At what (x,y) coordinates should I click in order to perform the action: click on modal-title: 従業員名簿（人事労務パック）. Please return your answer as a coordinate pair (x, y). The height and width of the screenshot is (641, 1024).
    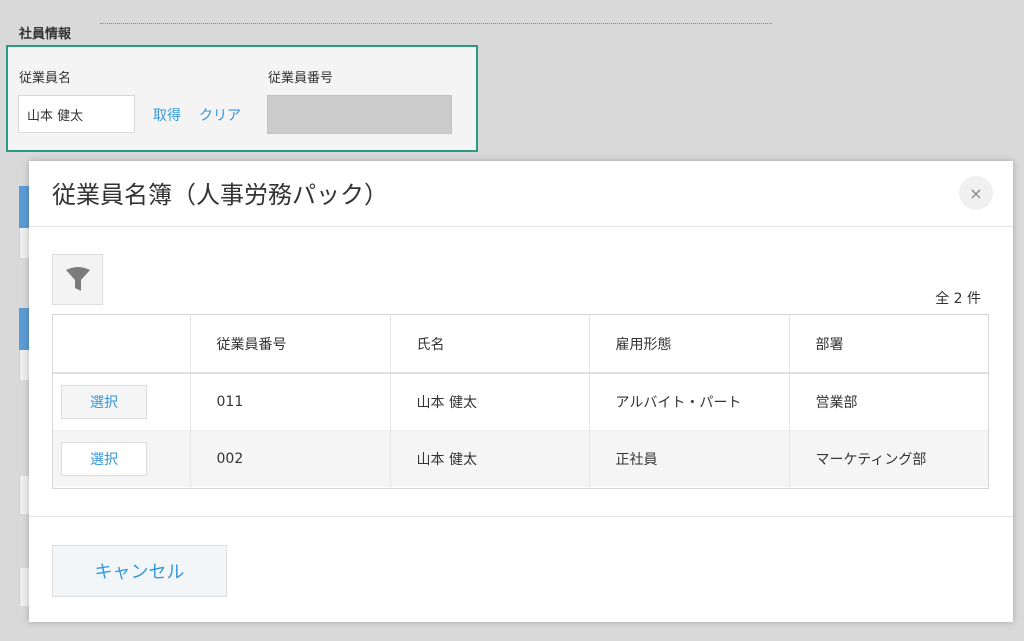
    Looking at the image, I should click on (220, 195).